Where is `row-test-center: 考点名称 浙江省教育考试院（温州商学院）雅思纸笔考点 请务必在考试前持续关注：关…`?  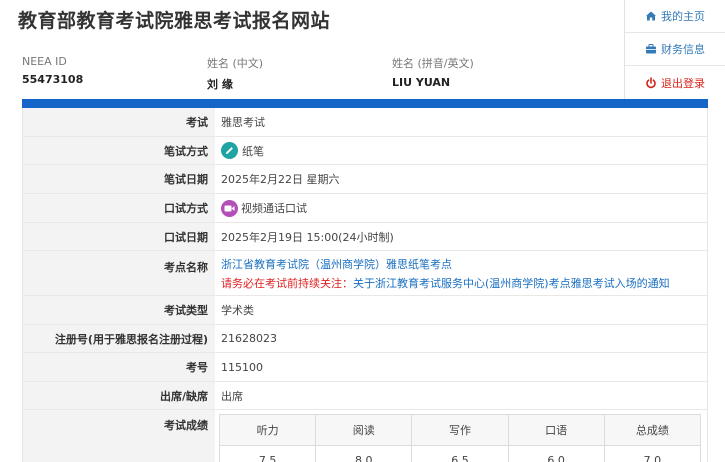
row-test-center: 考点名称 浙江省教育考试院（温州商学院）雅思纸笔考点 请务必在考试前持续关注：关… is located at coordinates (365, 273).